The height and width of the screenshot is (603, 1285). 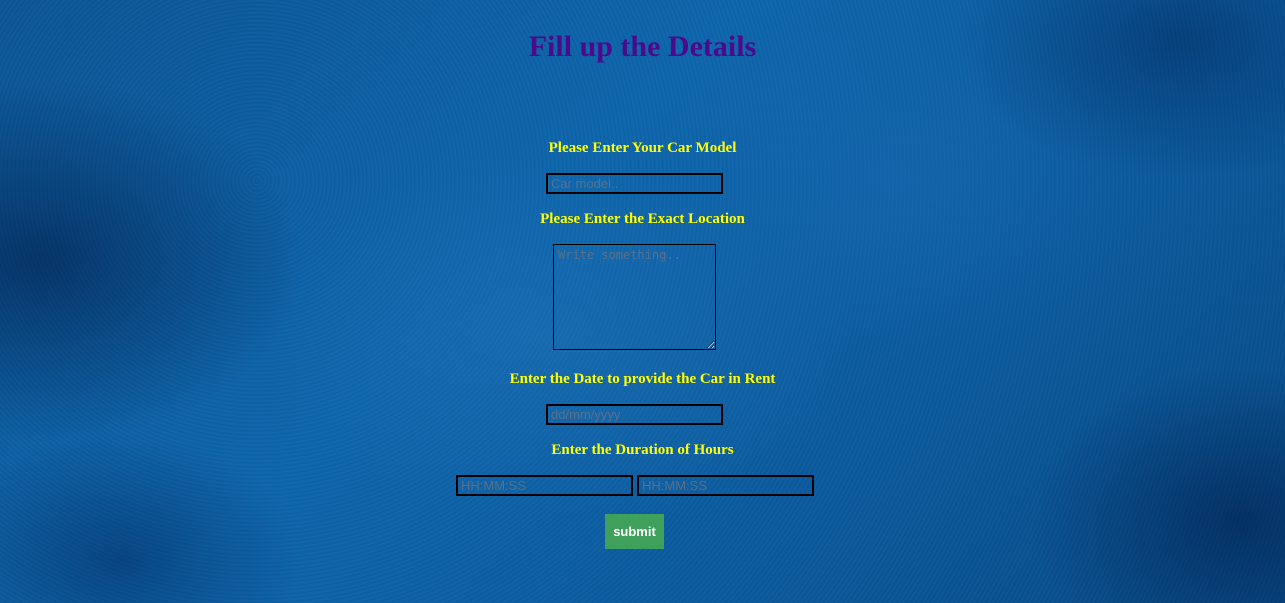 What do you see at coordinates (642, 46) in the screenshot?
I see `page-title: Fill up the Details` at bounding box center [642, 46].